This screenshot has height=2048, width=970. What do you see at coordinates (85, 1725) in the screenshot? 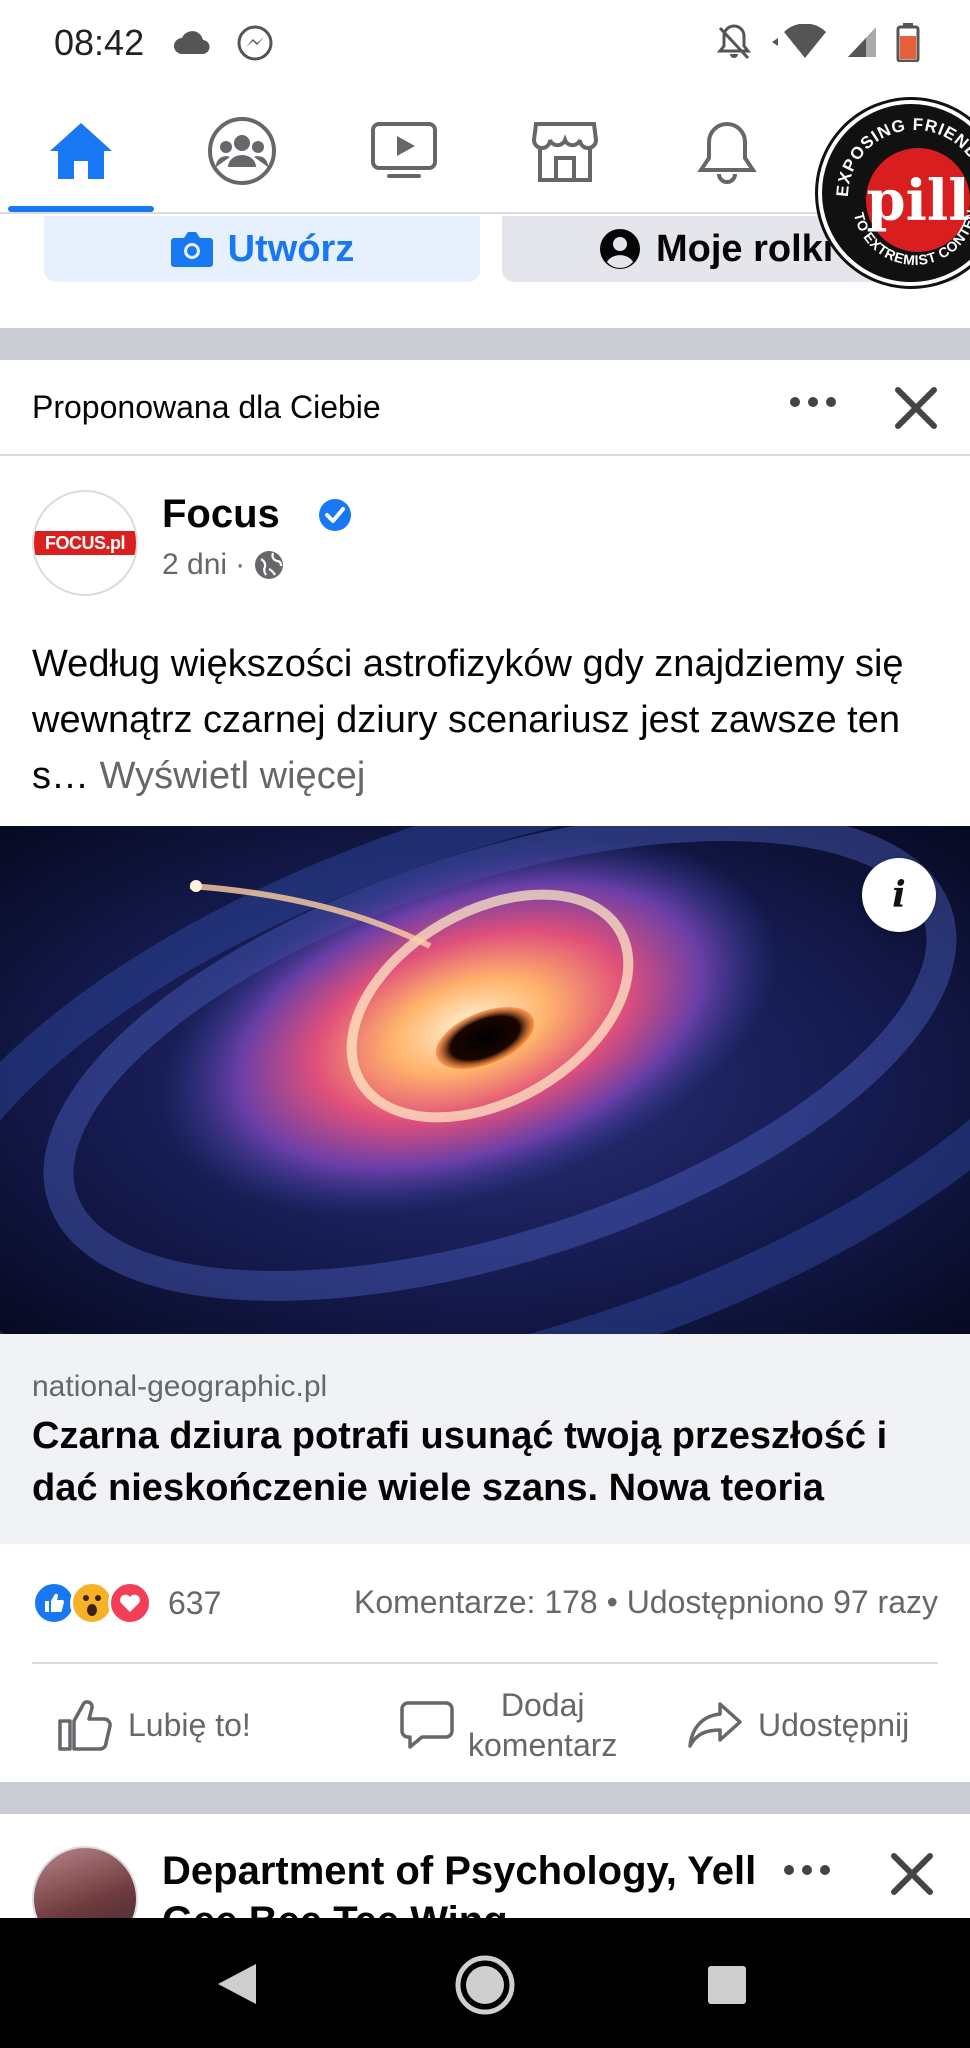
I see `thumbs-up-icon` at bounding box center [85, 1725].